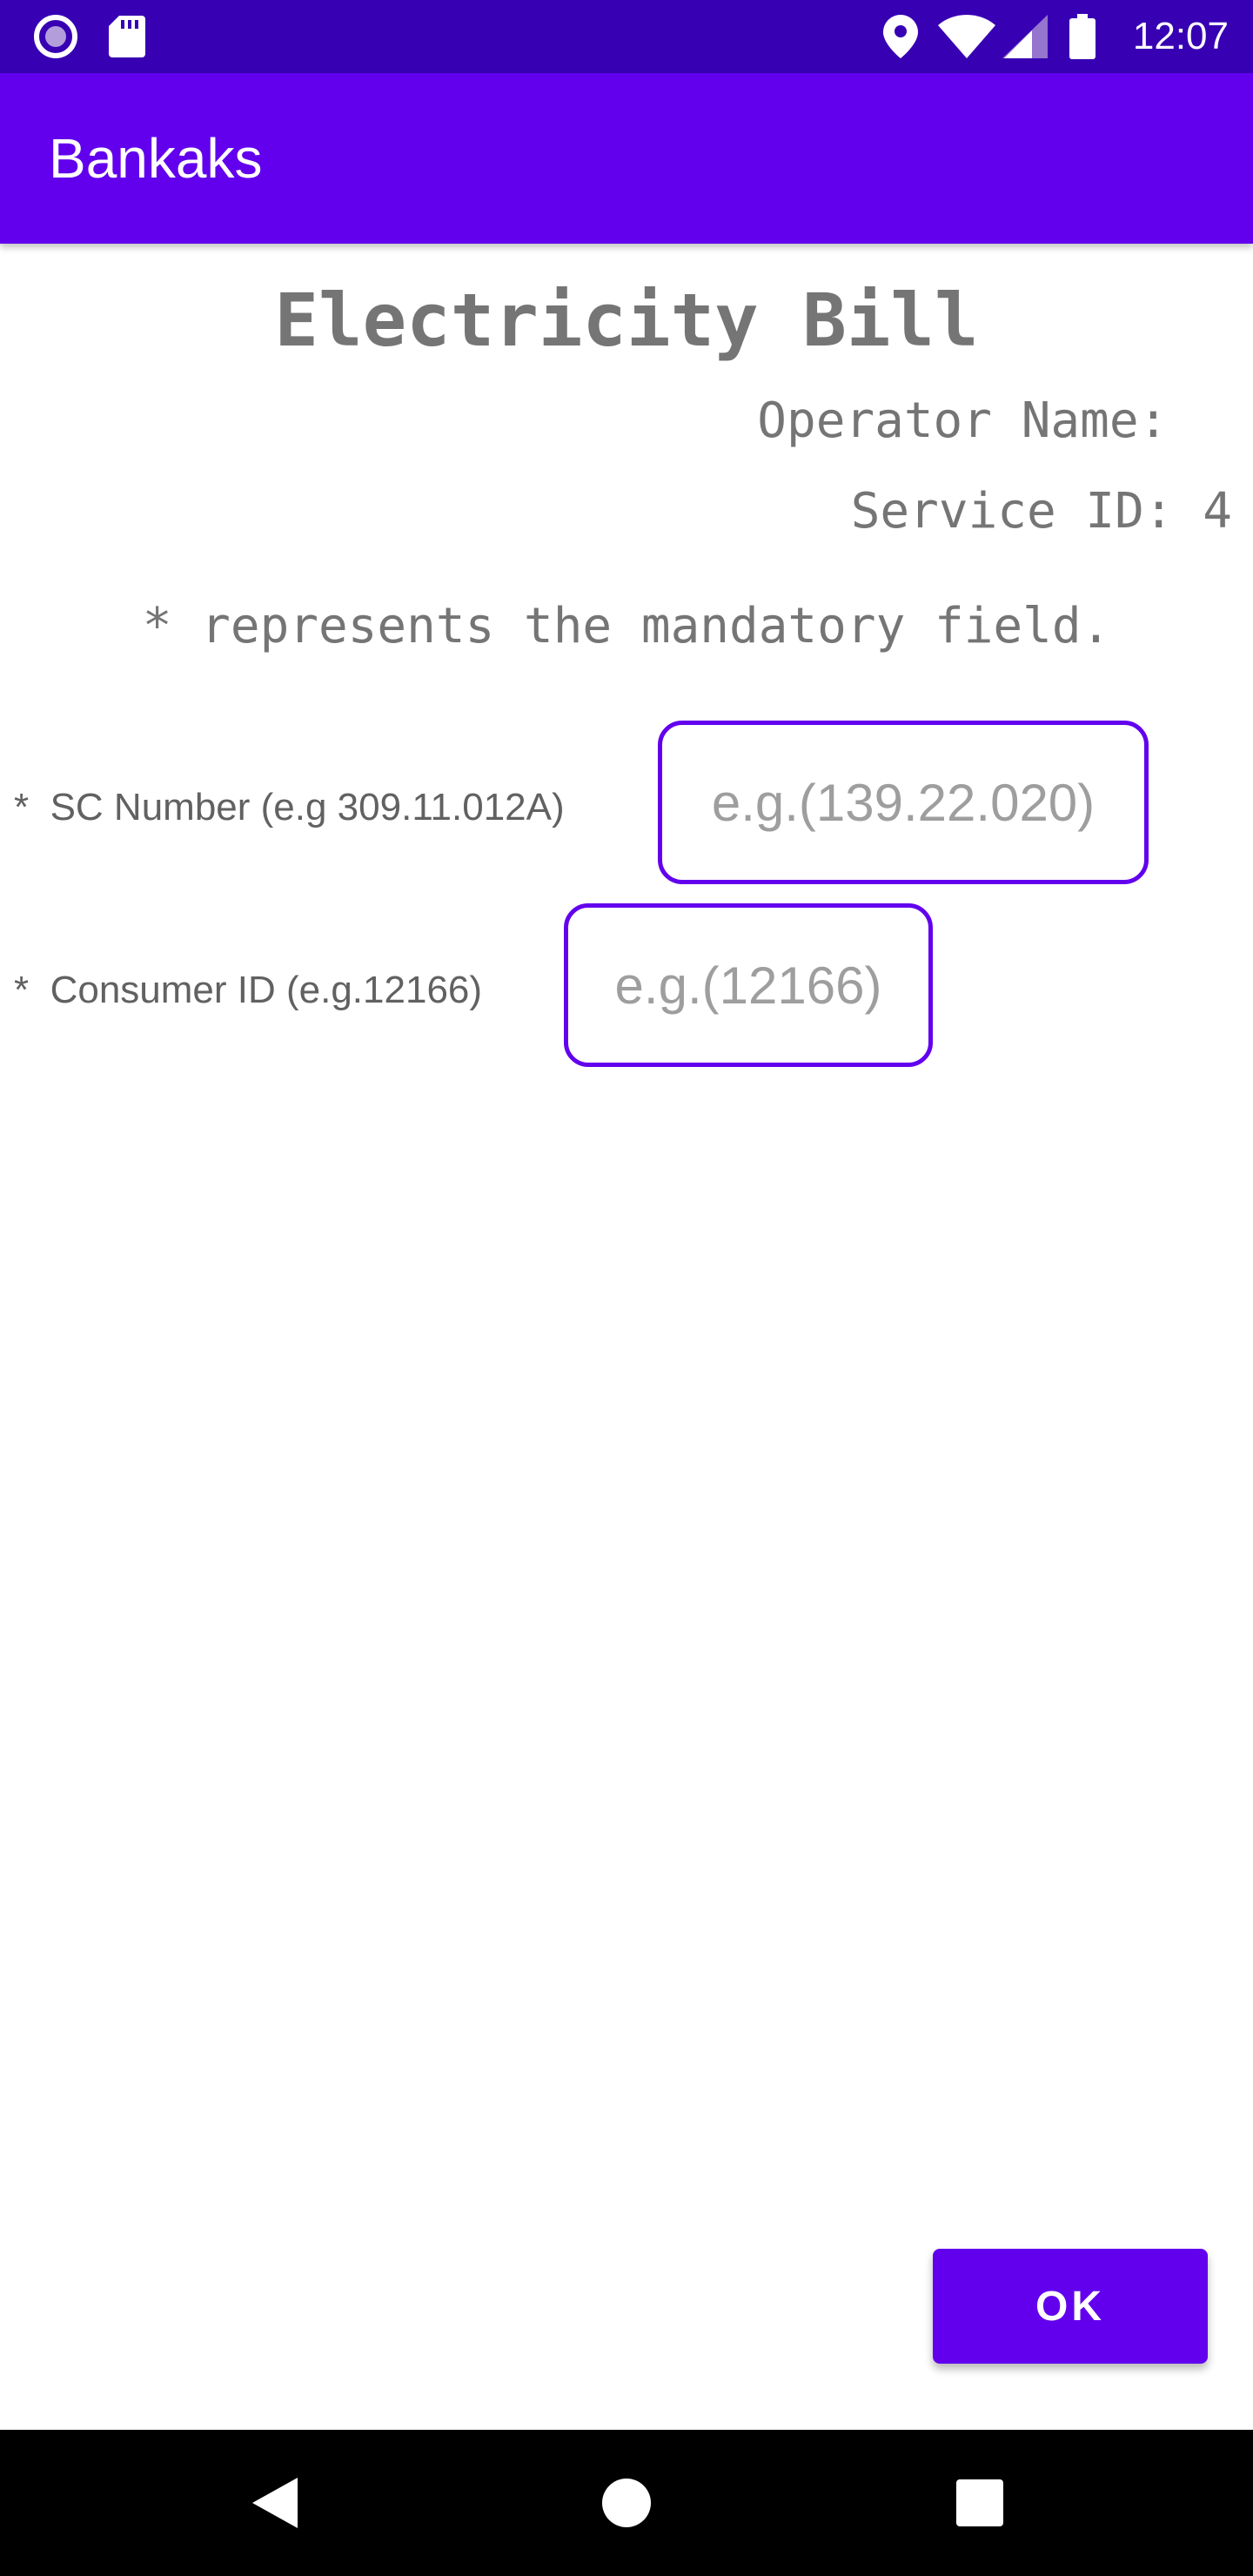  Describe the element at coordinates (156, 158) in the screenshot. I see `app-title: Bankaks` at that location.